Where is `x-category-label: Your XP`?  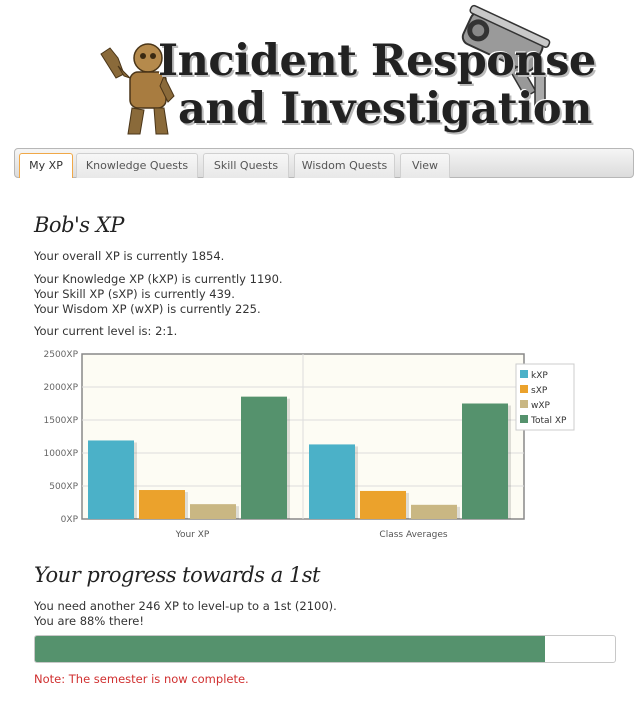
x-category-label: Your XP is located at coordinates (192, 535).